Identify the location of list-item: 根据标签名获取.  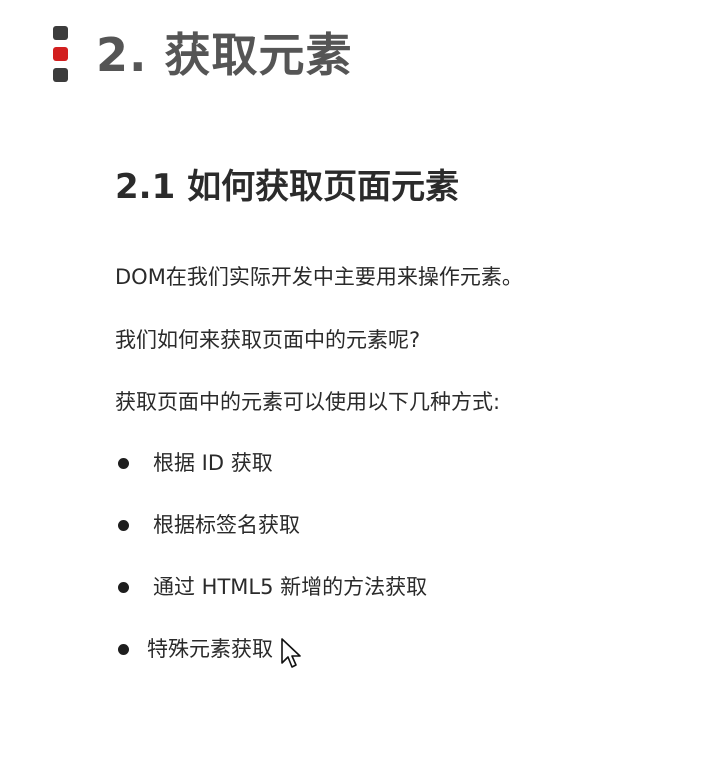
(395, 540).